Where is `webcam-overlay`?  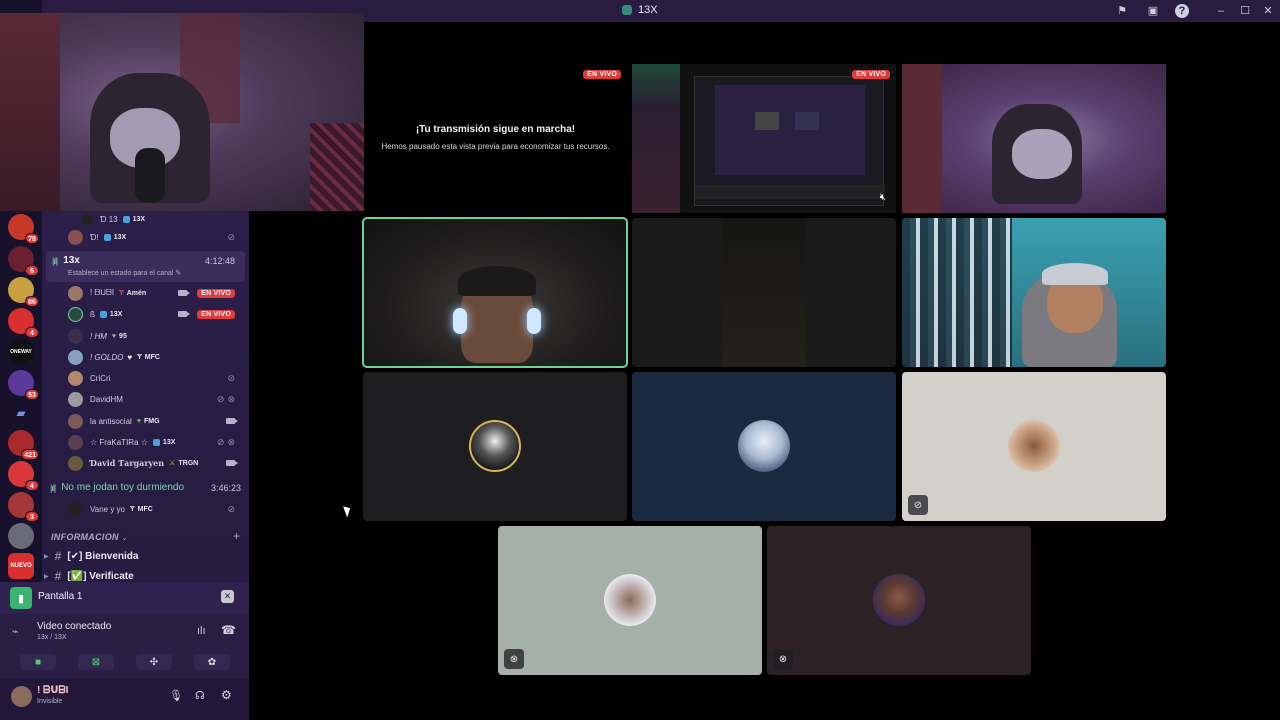 webcam-overlay is located at coordinates (182, 112).